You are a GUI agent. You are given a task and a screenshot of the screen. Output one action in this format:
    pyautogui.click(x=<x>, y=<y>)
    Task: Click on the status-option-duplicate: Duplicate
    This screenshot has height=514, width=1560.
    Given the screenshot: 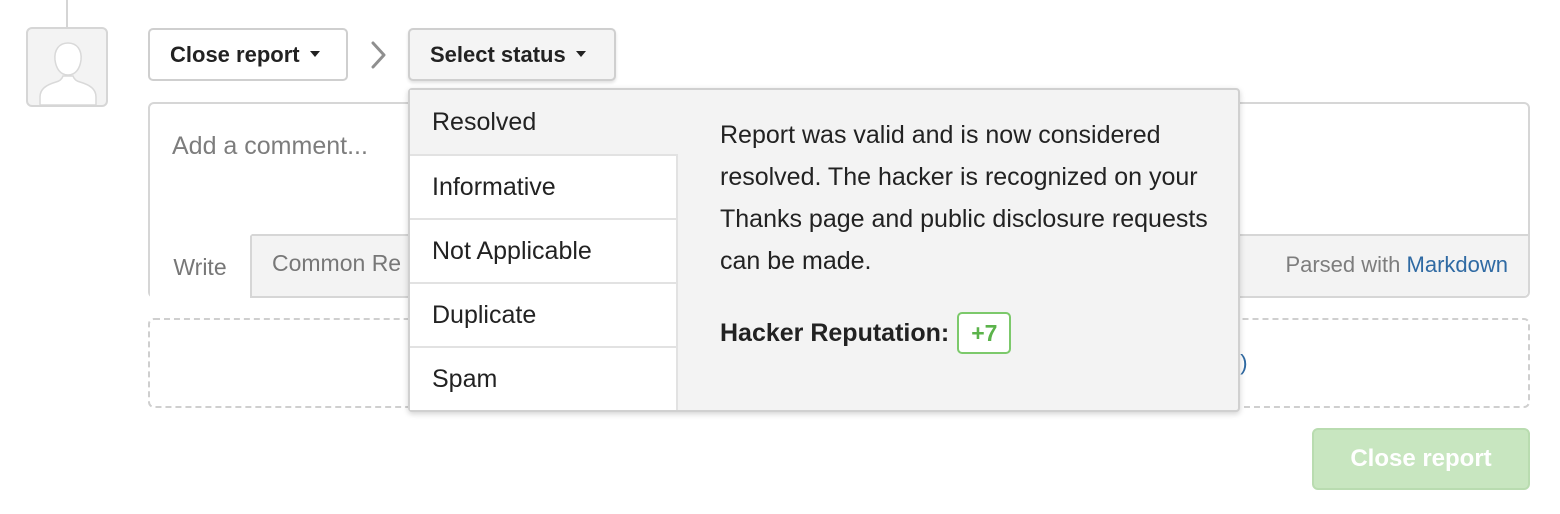 What is the action you would take?
    pyautogui.click(x=544, y=314)
    